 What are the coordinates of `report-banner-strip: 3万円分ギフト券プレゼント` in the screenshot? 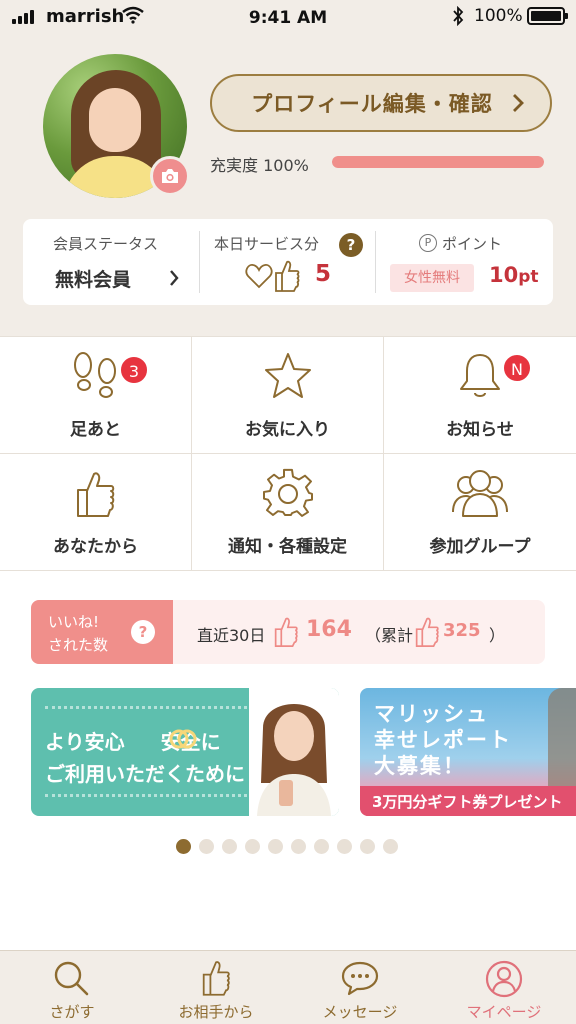 It's located at (468, 801).